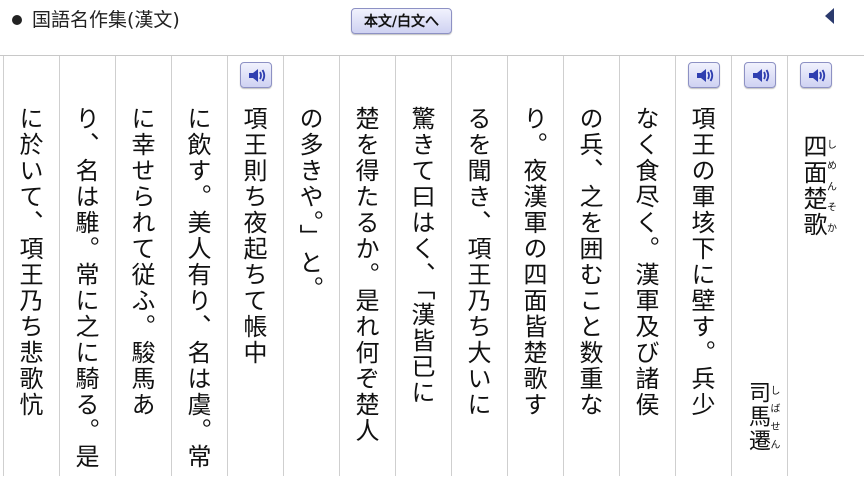 Image resolution: width=864 pixels, height=481 pixels. What do you see at coordinates (141, 262) in the screenshot?
I see `text-line: に幸せられて従ふ。駿馬あ` at bounding box center [141, 262].